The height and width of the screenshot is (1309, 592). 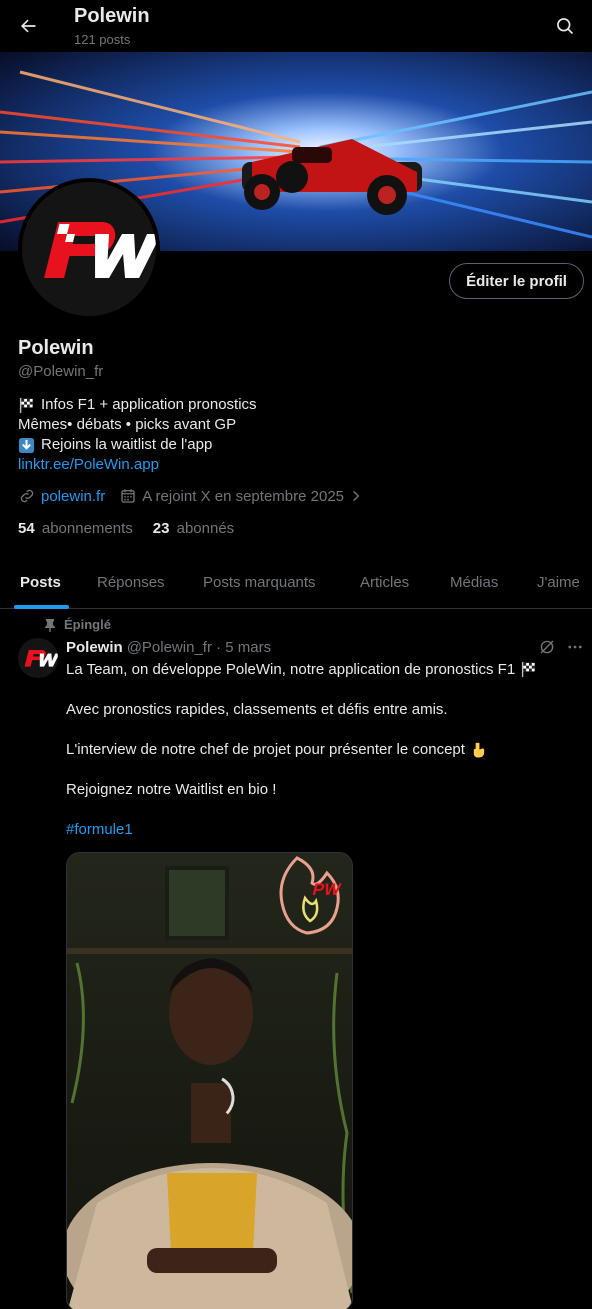 I want to click on profile-meta: polewin.fr A rejoint X en septembre 2025, so click(x=197, y=496).